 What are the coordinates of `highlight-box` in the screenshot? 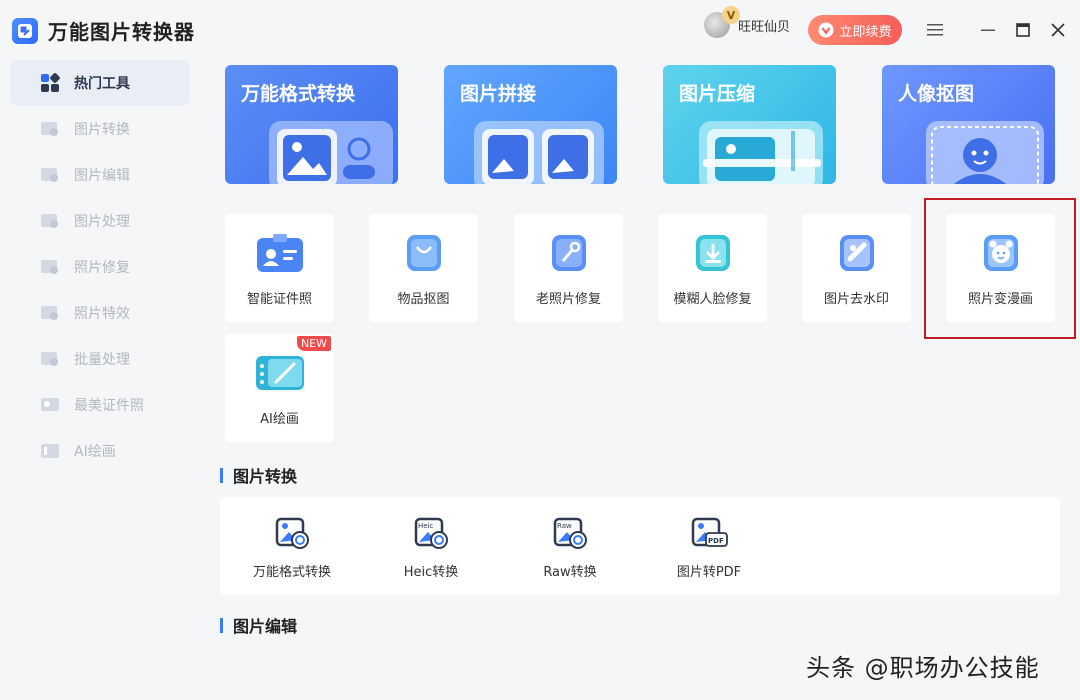 It's located at (1000, 268).